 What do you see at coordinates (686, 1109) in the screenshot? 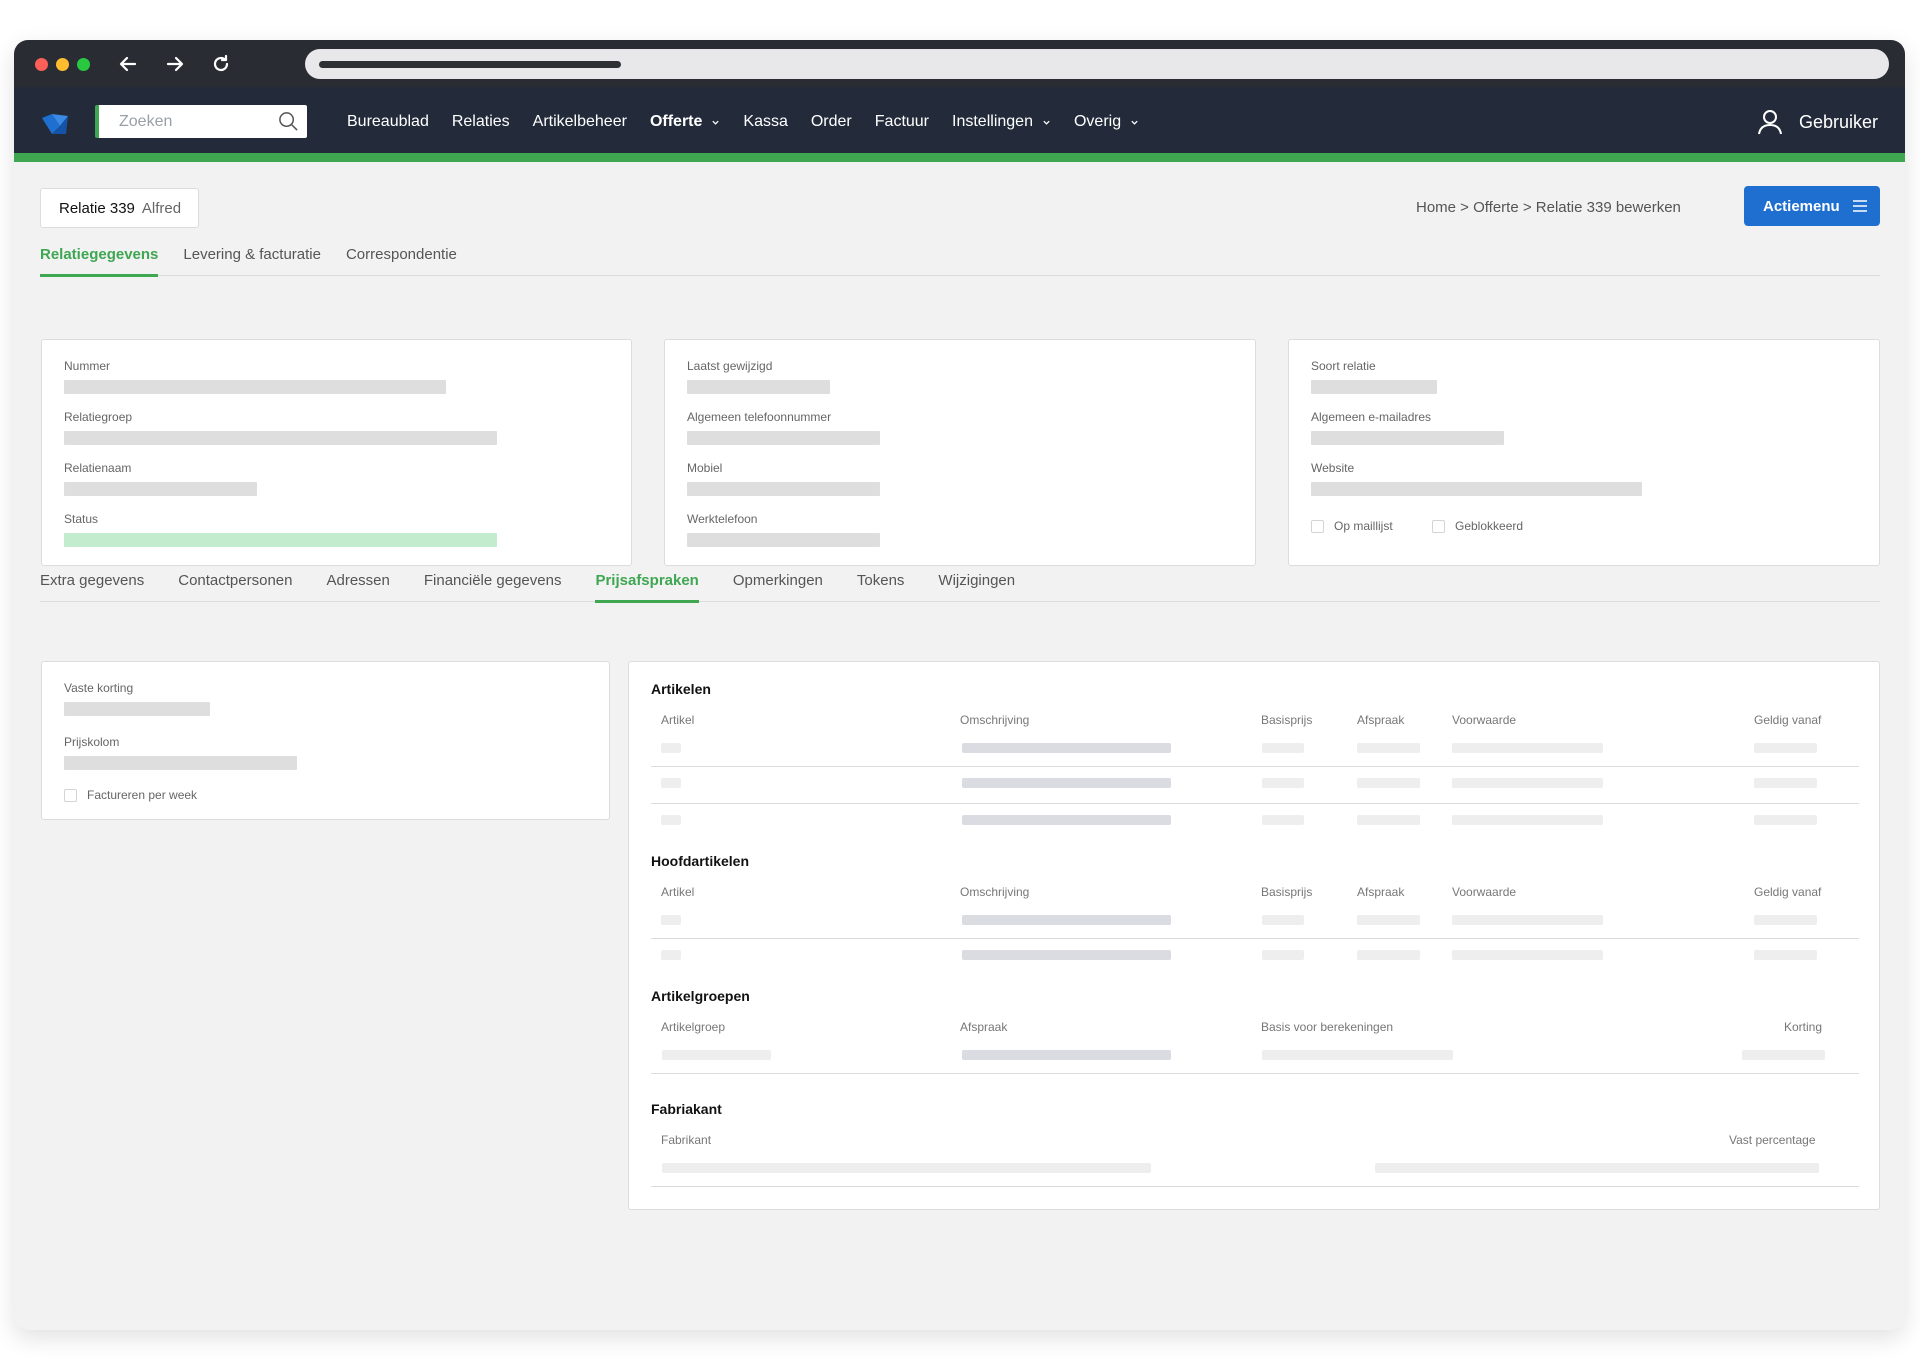
I see `section-title-fabriakant: Fabriakant` at bounding box center [686, 1109].